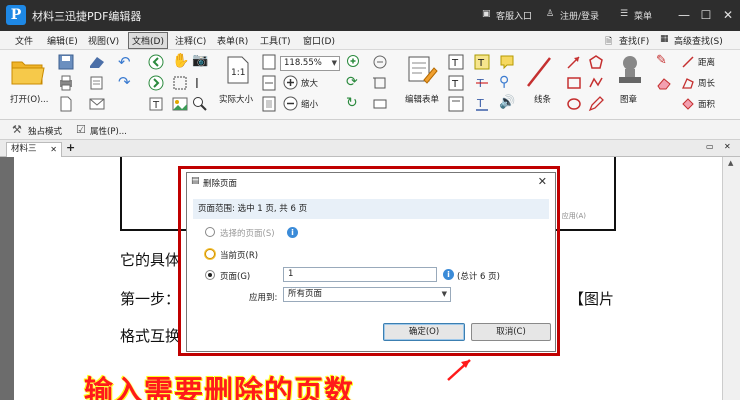 Image resolution: width=740 pixels, height=400 pixels. I want to click on zoom-tool-icon, so click(200, 104).